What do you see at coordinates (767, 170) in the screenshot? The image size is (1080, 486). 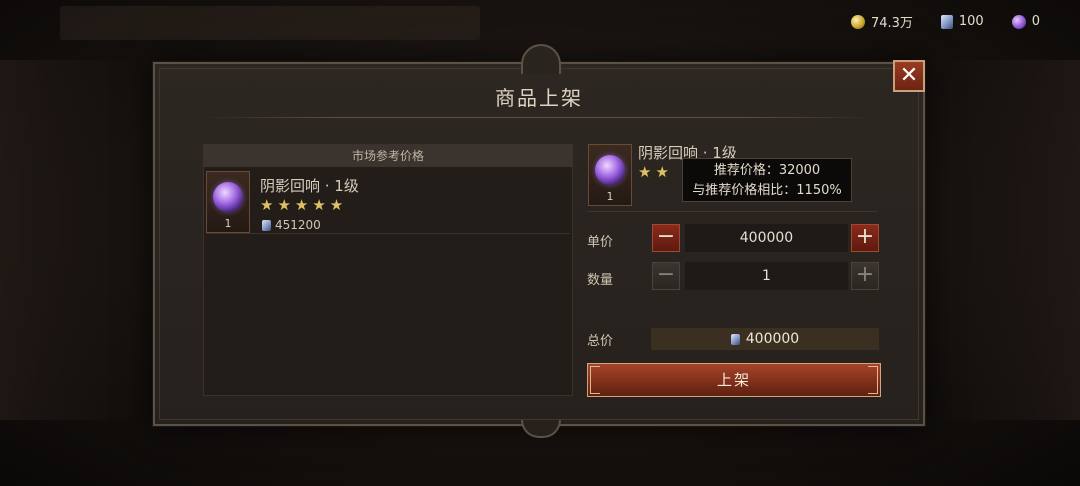 I see `recommended-price-line: 推荐价格：32000` at bounding box center [767, 170].